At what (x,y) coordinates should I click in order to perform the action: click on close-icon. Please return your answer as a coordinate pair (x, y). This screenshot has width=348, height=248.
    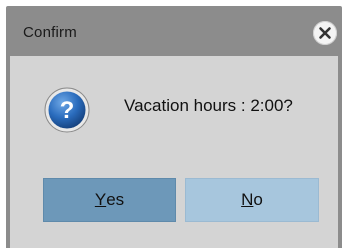
    Looking at the image, I should click on (325, 33).